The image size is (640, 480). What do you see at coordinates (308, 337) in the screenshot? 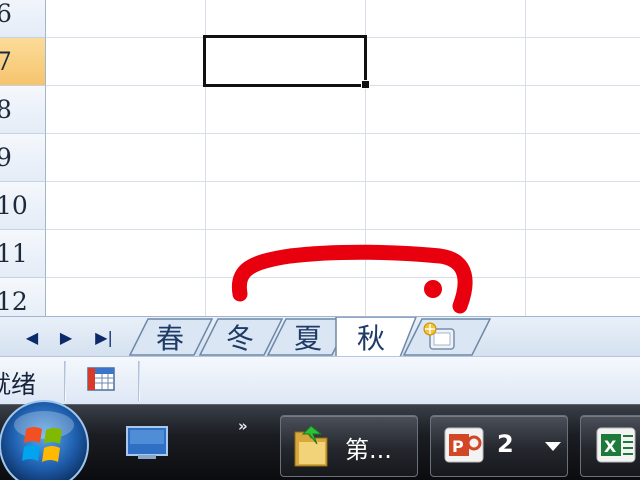
I see `sheet-tab-summer: 夏` at bounding box center [308, 337].